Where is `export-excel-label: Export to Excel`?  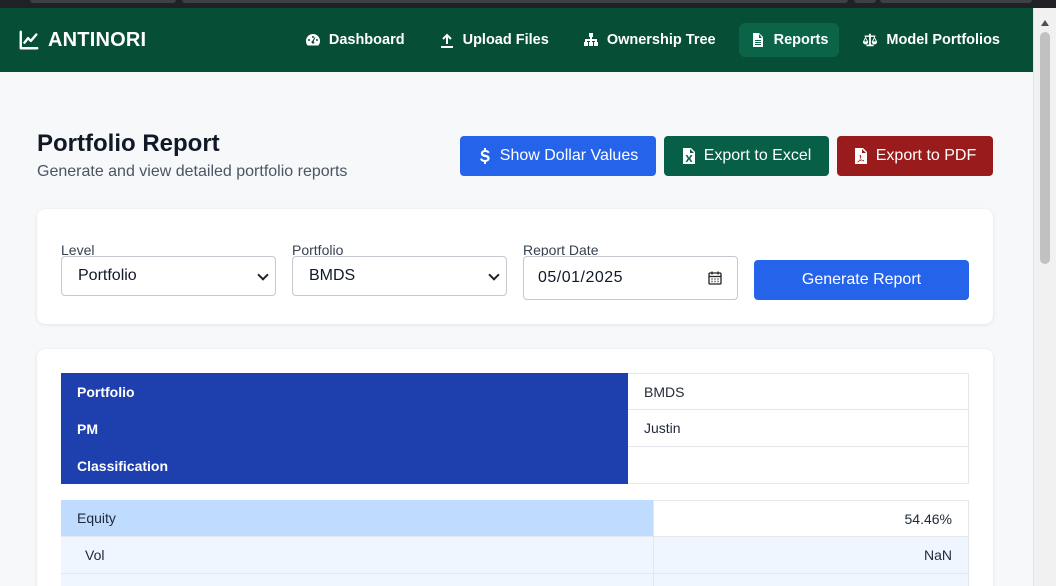 export-excel-label: Export to Excel is located at coordinates (757, 155).